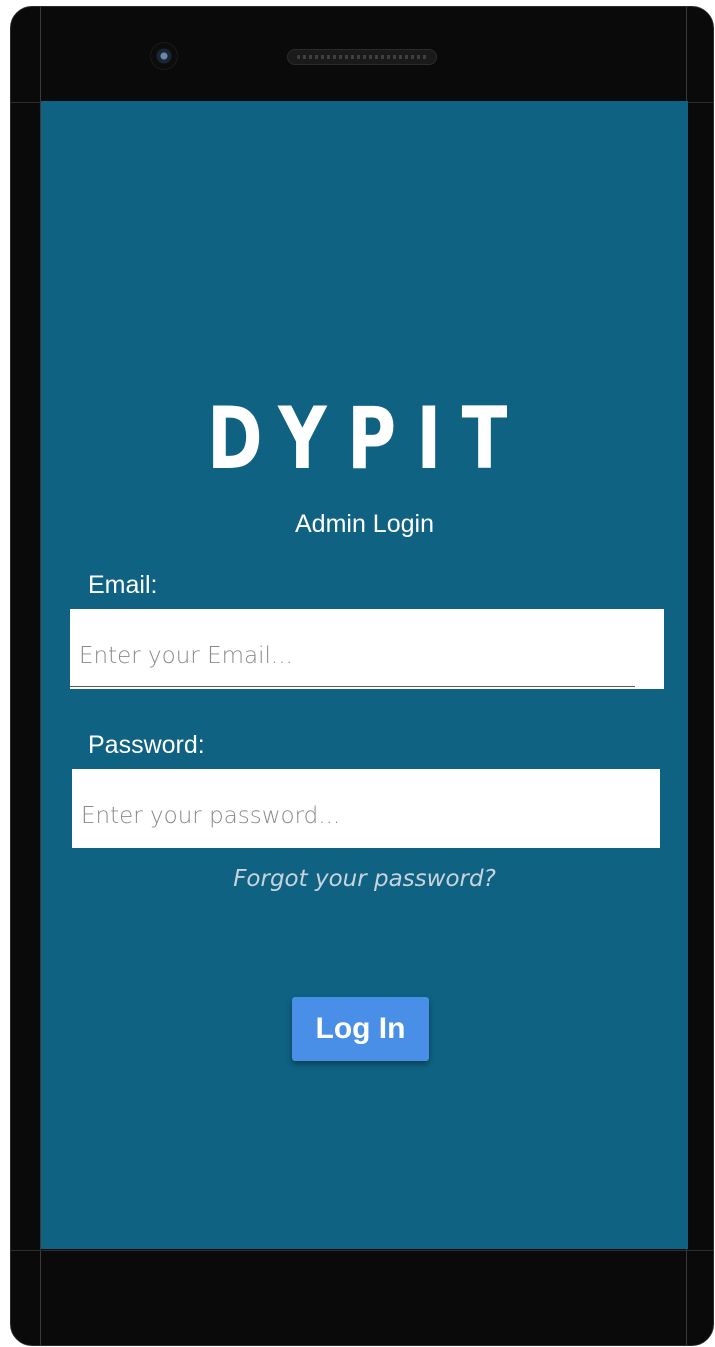 This screenshot has height=1347, width=715. Describe the element at coordinates (164, 56) in the screenshot. I see `front-camera-icon` at that location.